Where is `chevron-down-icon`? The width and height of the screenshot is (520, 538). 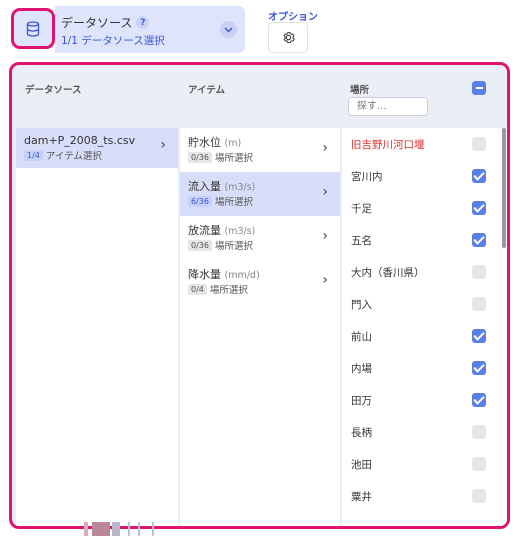 chevron-down-icon is located at coordinates (228, 29).